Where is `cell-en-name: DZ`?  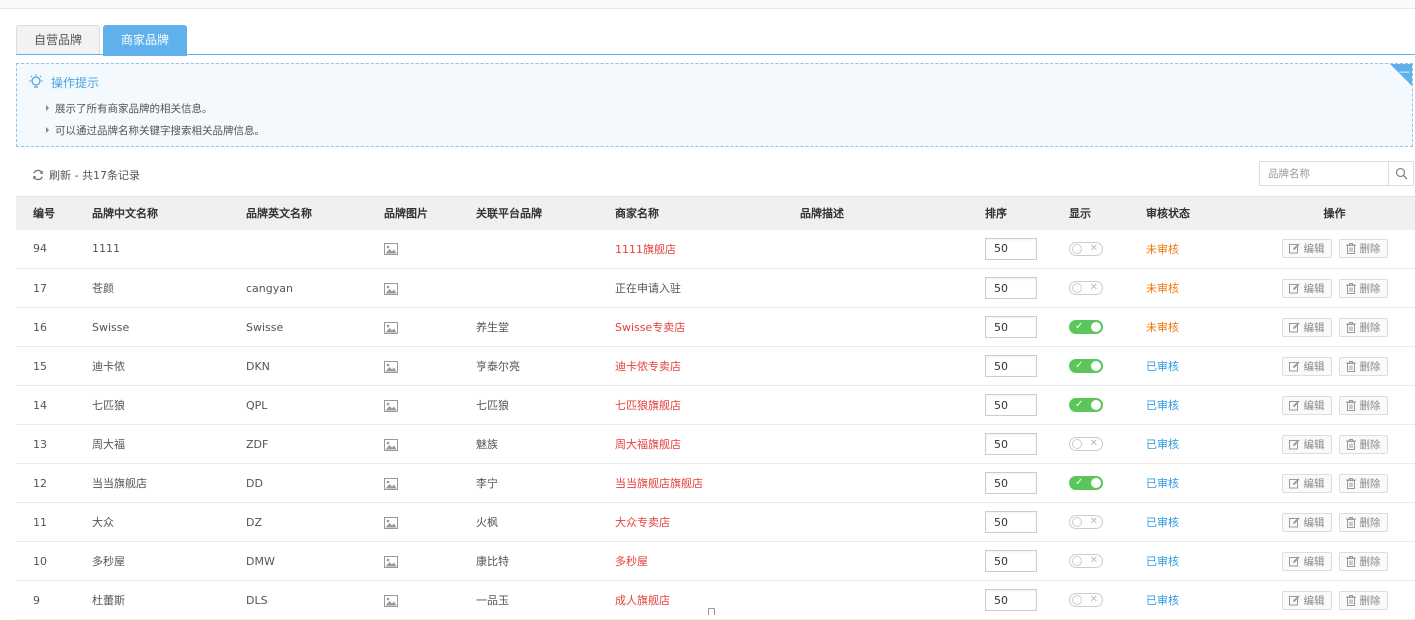
cell-en-name: DZ is located at coordinates (254, 522).